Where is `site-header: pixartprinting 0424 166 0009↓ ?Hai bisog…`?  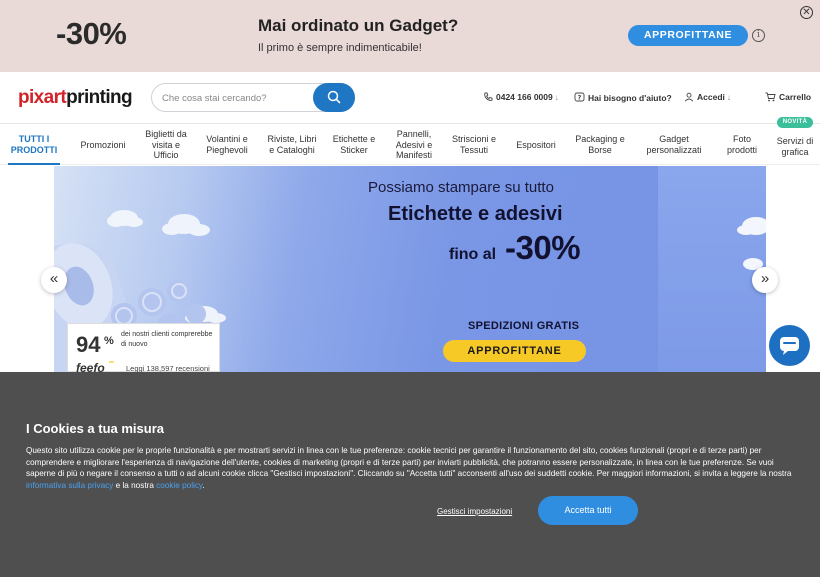 site-header: pixartprinting 0424 166 0009↓ ?Hai bisog… is located at coordinates (410, 98).